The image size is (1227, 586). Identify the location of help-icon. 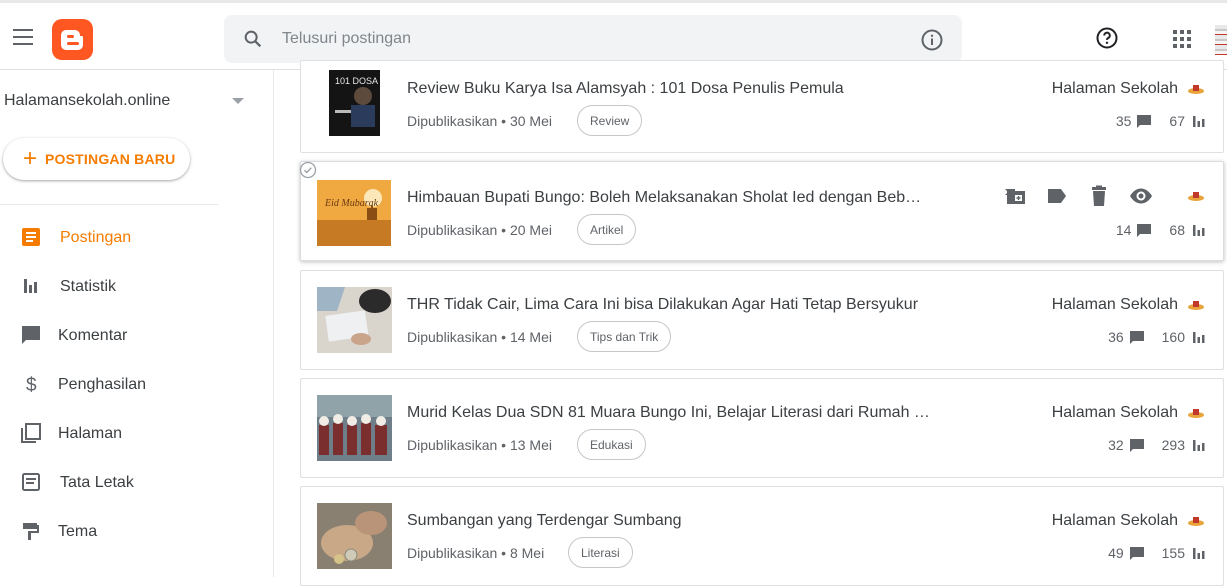
(1107, 38).